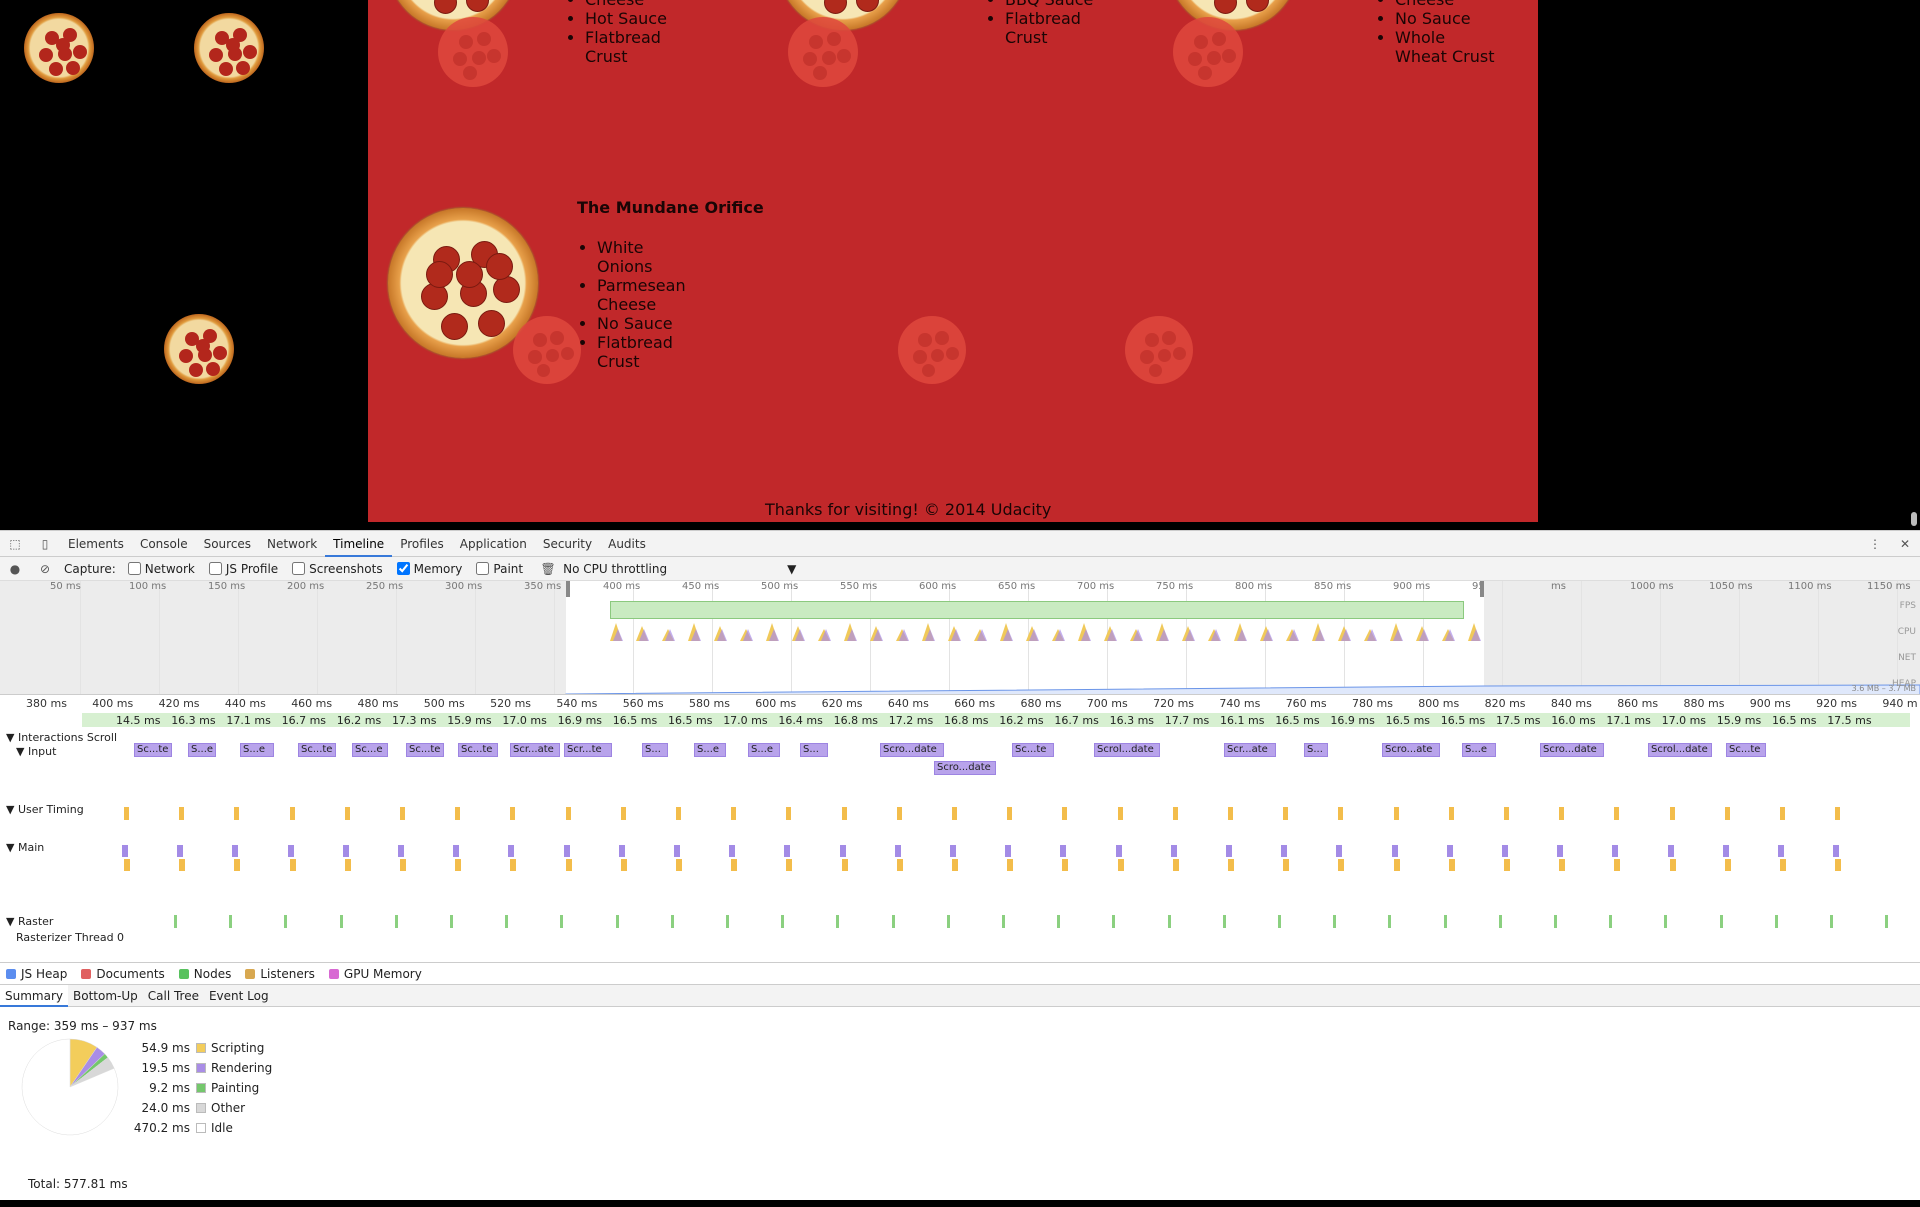  What do you see at coordinates (1914, 519) in the screenshot?
I see `scrollbar-thumb` at bounding box center [1914, 519].